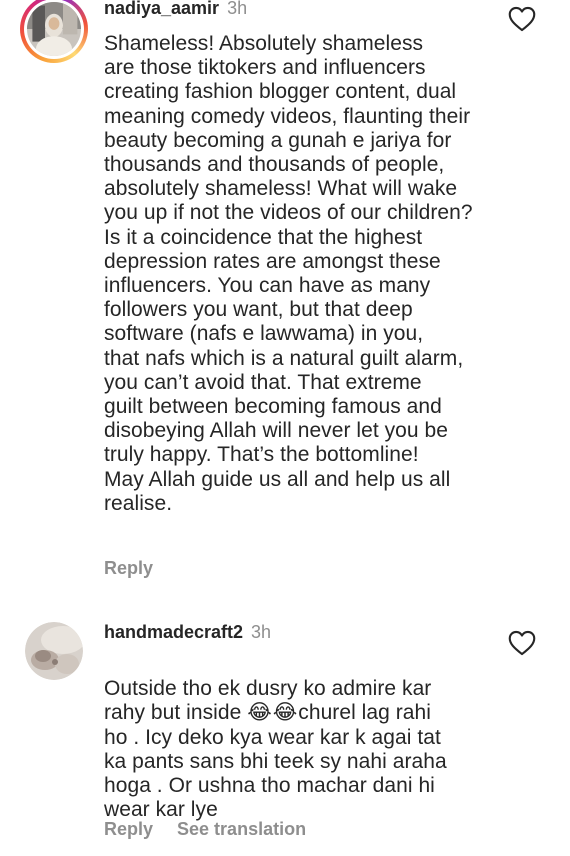 The width and height of the screenshot is (570, 856). I want to click on comment-header: nadiya_aamir 3h, so click(175, 9).